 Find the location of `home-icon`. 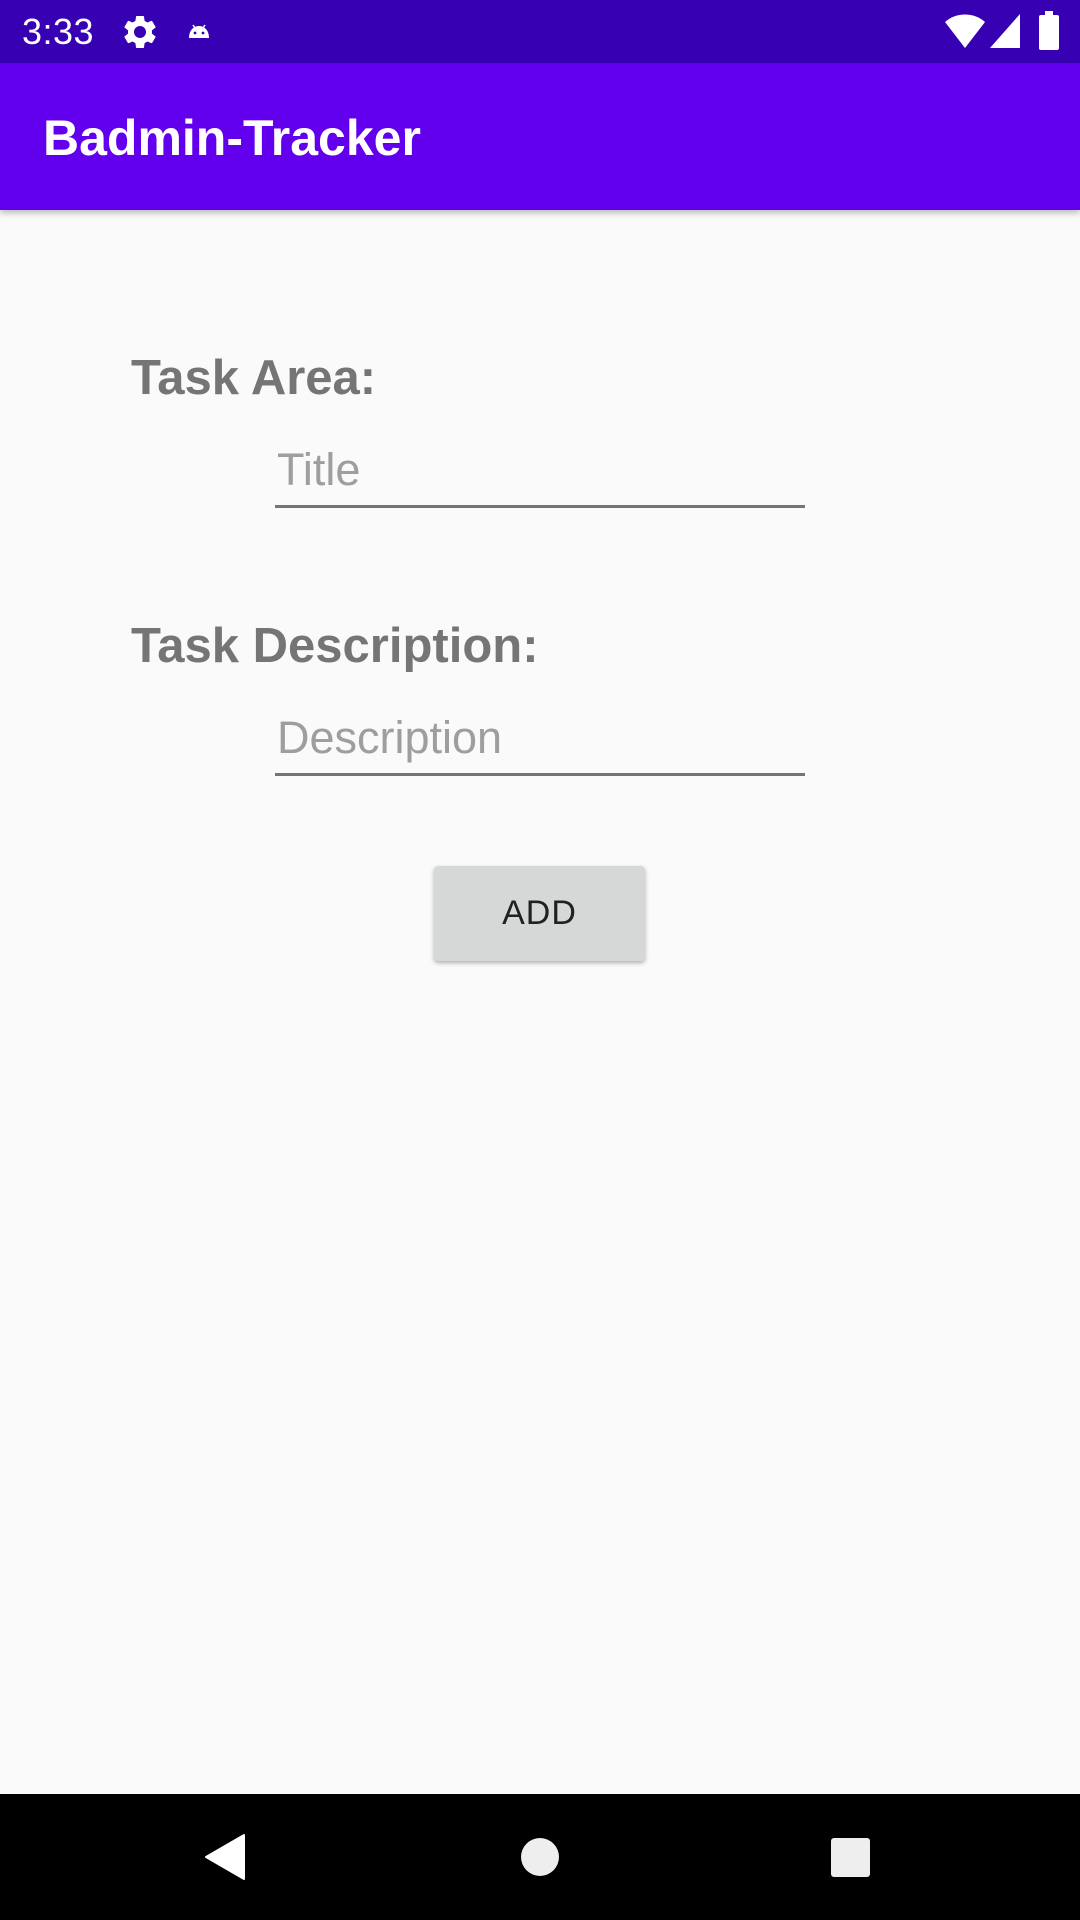

home-icon is located at coordinates (540, 1857).